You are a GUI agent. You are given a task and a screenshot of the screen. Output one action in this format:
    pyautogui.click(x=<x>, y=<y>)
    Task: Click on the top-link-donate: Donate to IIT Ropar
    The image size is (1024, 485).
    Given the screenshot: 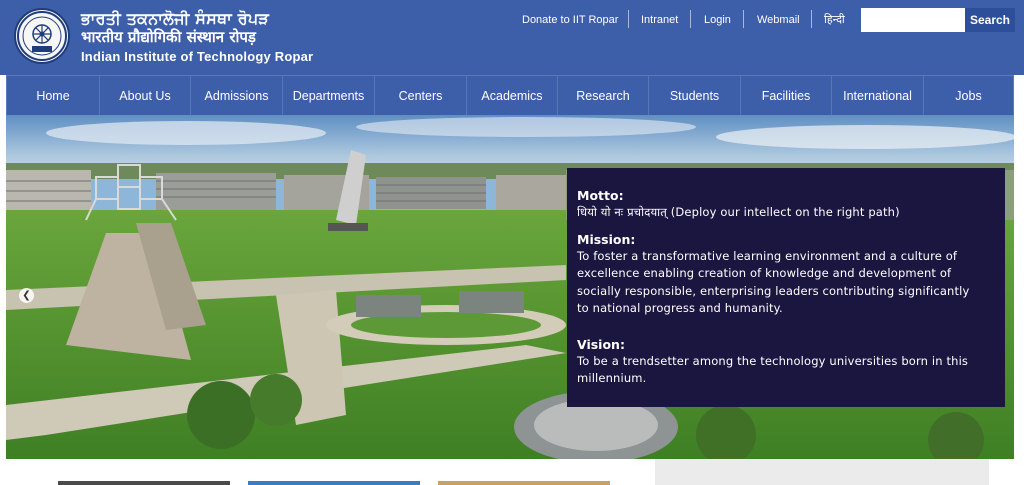 What is the action you would take?
    pyautogui.click(x=570, y=20)
    